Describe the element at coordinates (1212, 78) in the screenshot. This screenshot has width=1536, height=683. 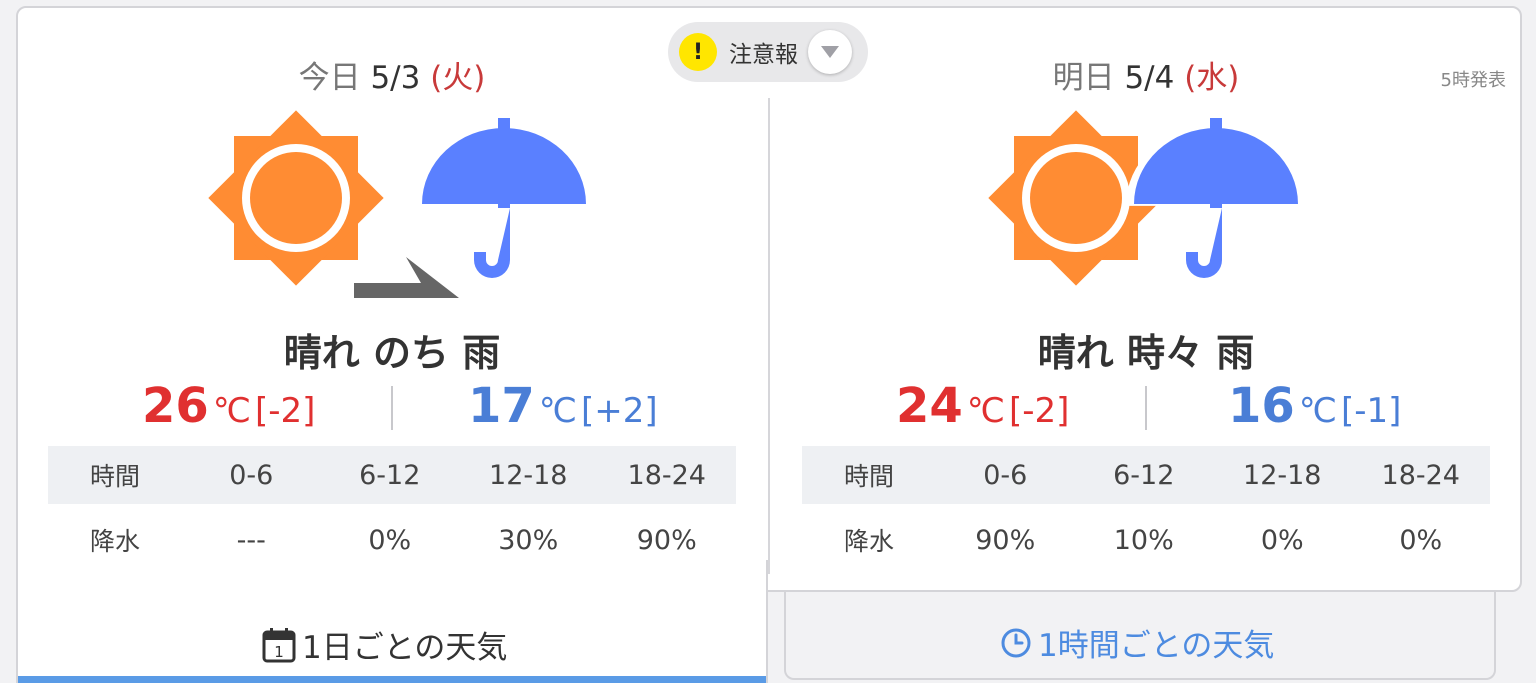
I see `tomorrow-dow: (水)` at that location.